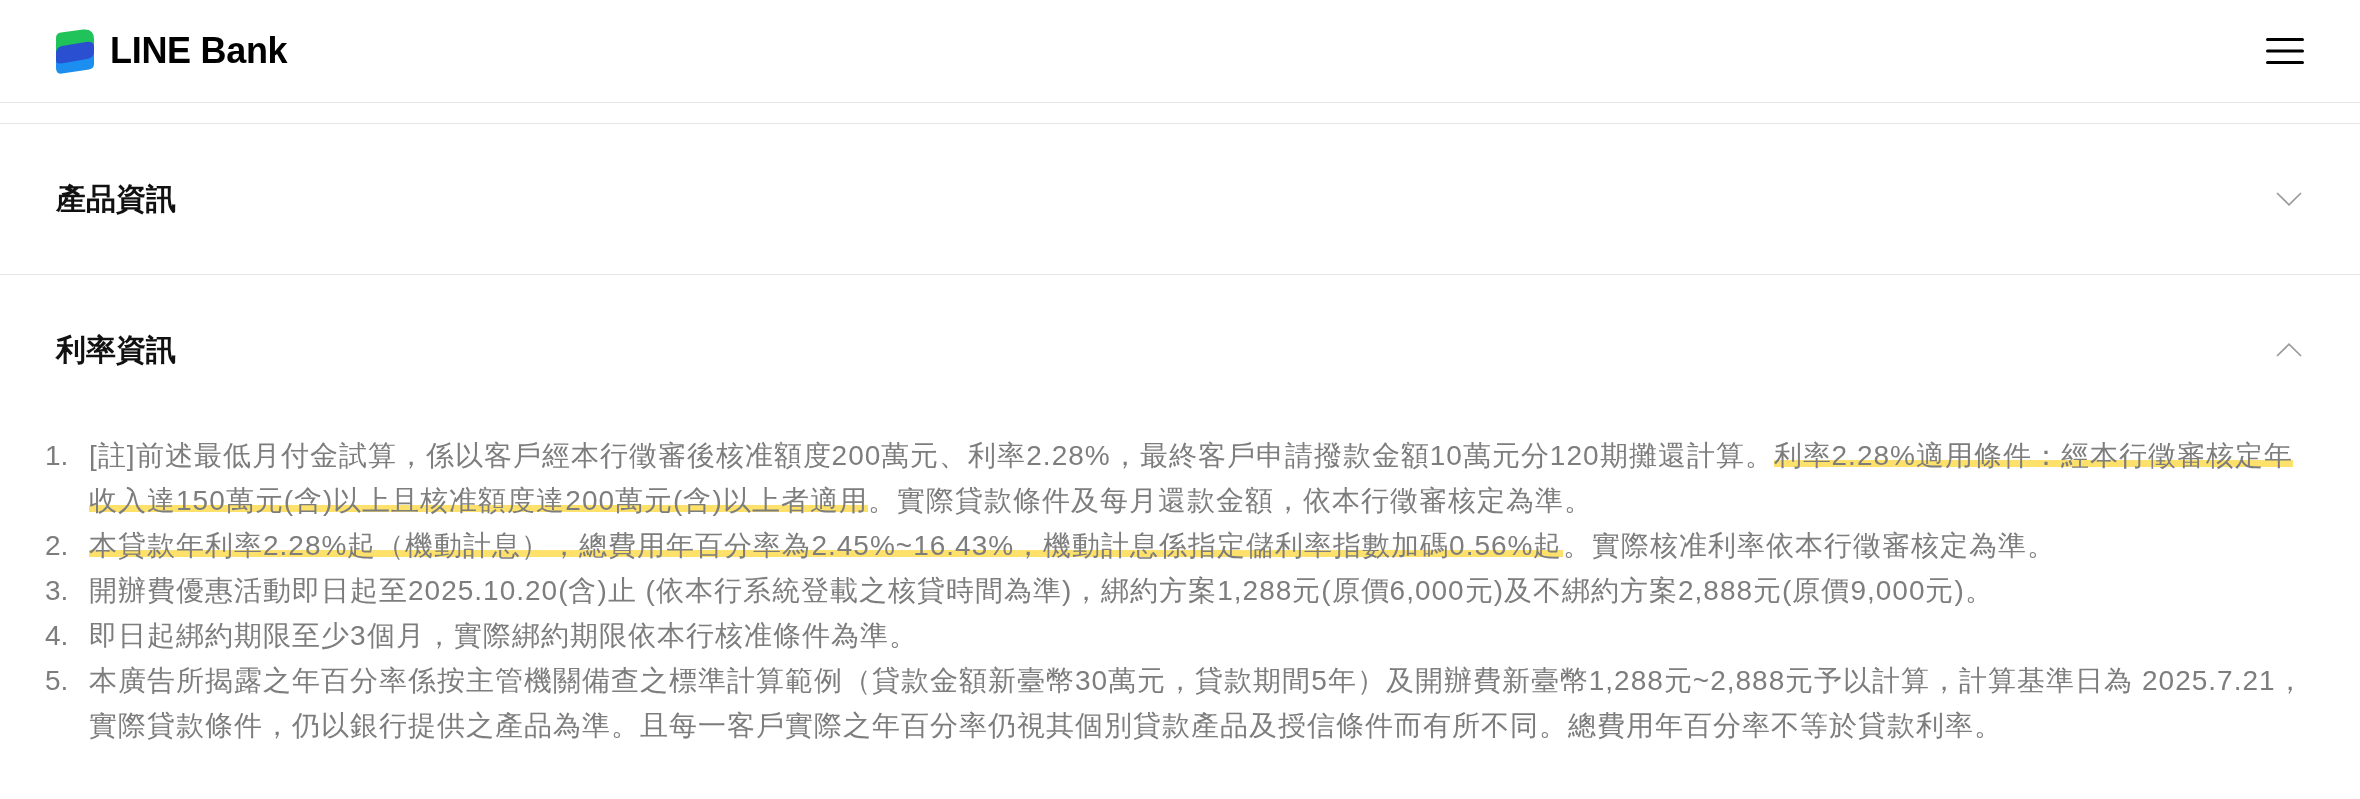  What do you see at coordinates (57, 636) in the screenshot?
I see `list-number: 4.` at bounding box center [57, 636].